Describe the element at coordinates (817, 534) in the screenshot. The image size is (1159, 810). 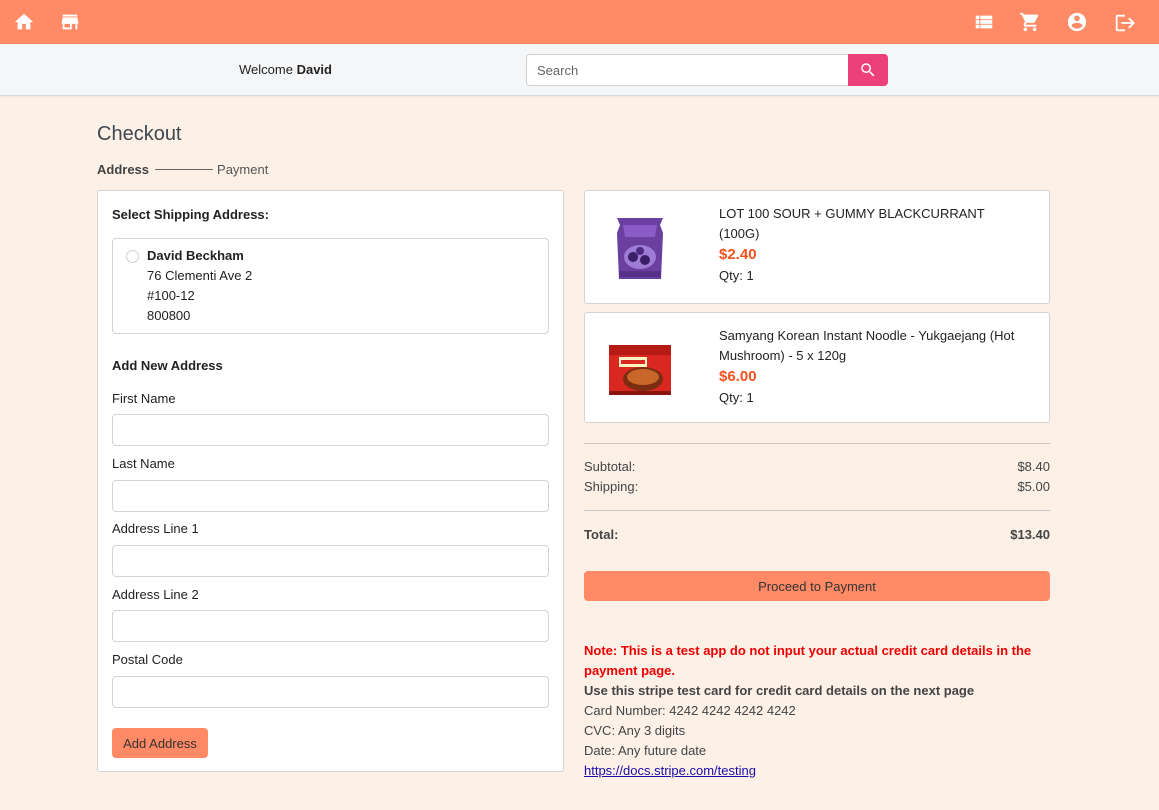
I see `total-row: Total: $13.40` at that location.